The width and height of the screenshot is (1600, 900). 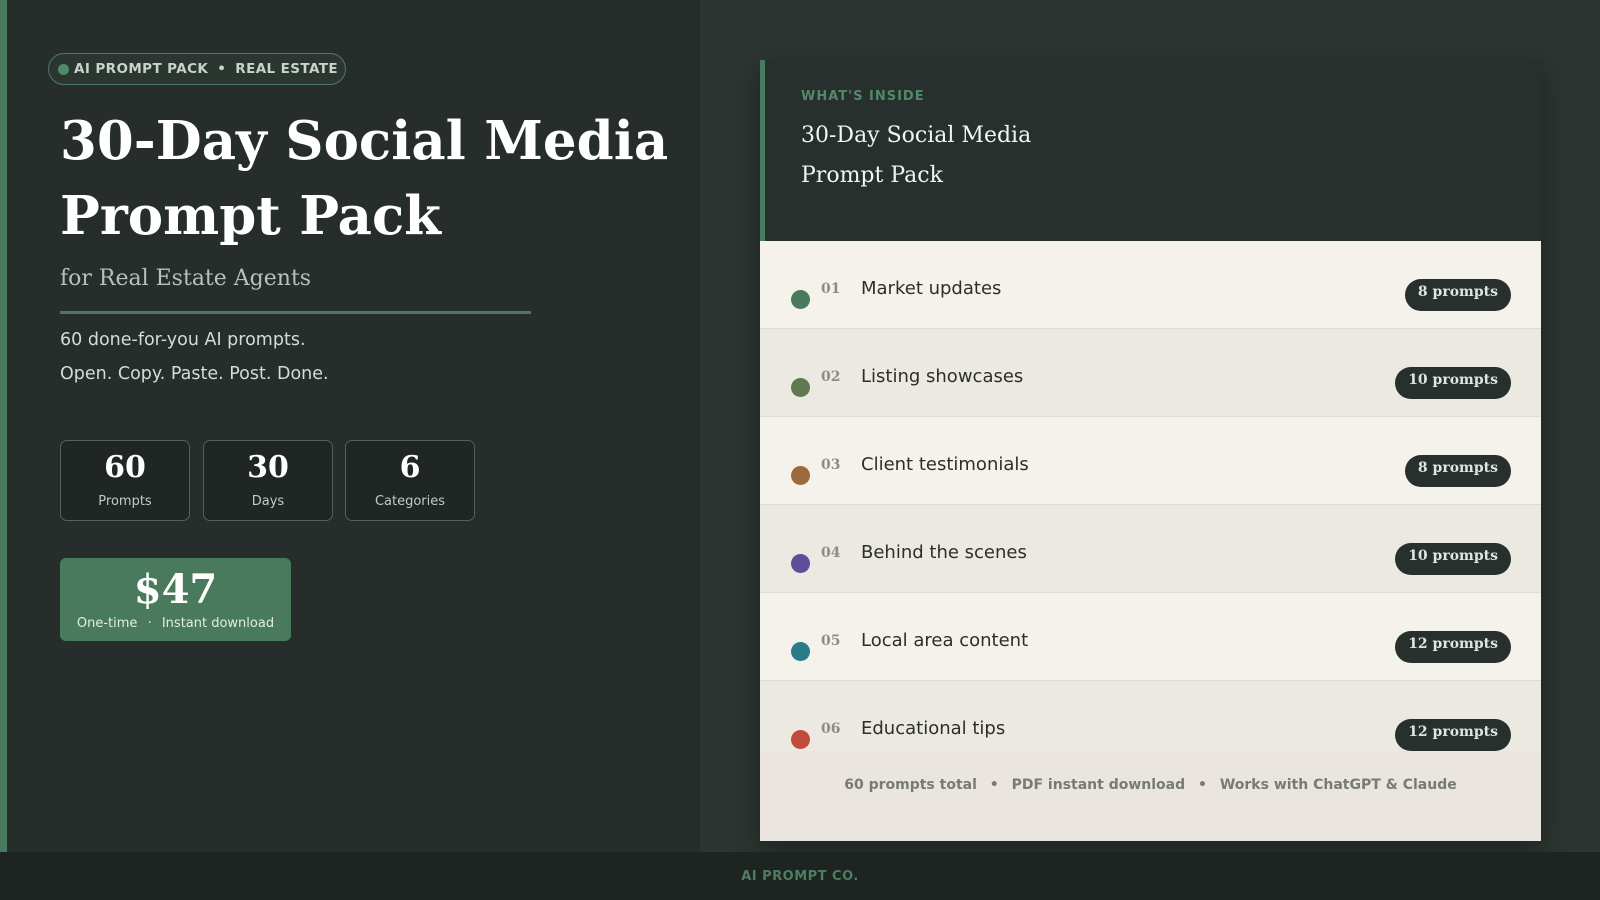 What do you see at coordinates (218, 623) in the screenshot?
I see `price-note-right: Instant download` at bounding box center [218, 623].